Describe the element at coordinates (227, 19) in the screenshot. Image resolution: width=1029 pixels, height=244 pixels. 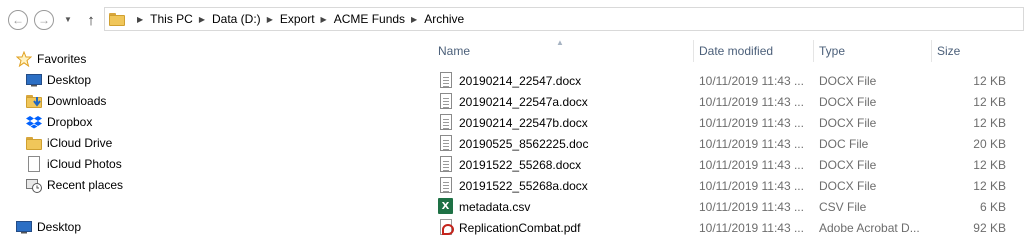
I see `breadcrumb-data-d: ▶ Data (D:)` at that location.